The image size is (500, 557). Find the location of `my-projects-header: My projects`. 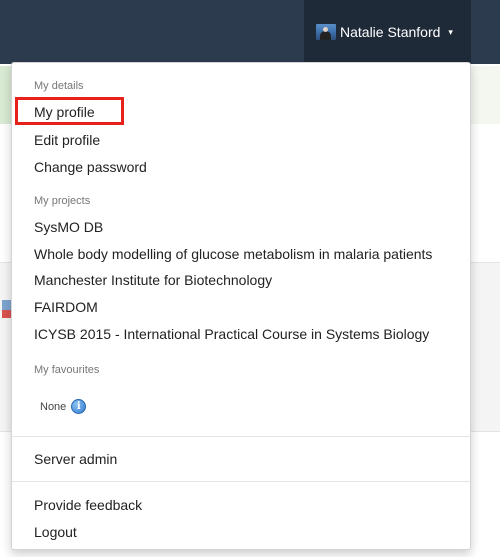

my-projects-header: My projects is located at coordinates (62, 201).